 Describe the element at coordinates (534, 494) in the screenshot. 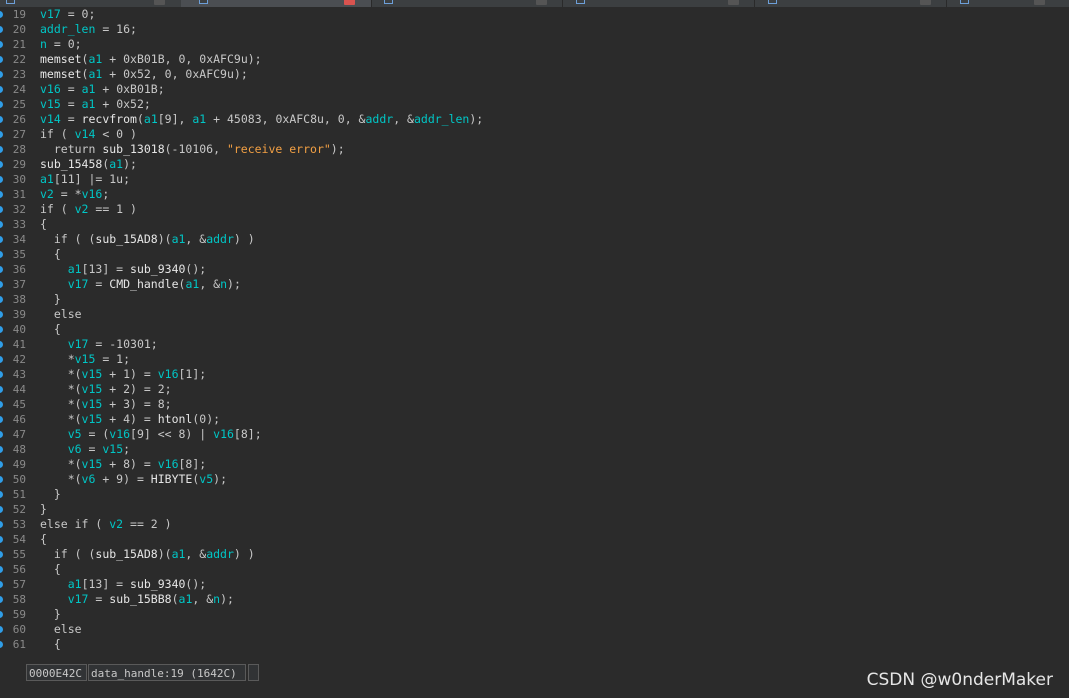

I see `code-line: 51 }` at that location.